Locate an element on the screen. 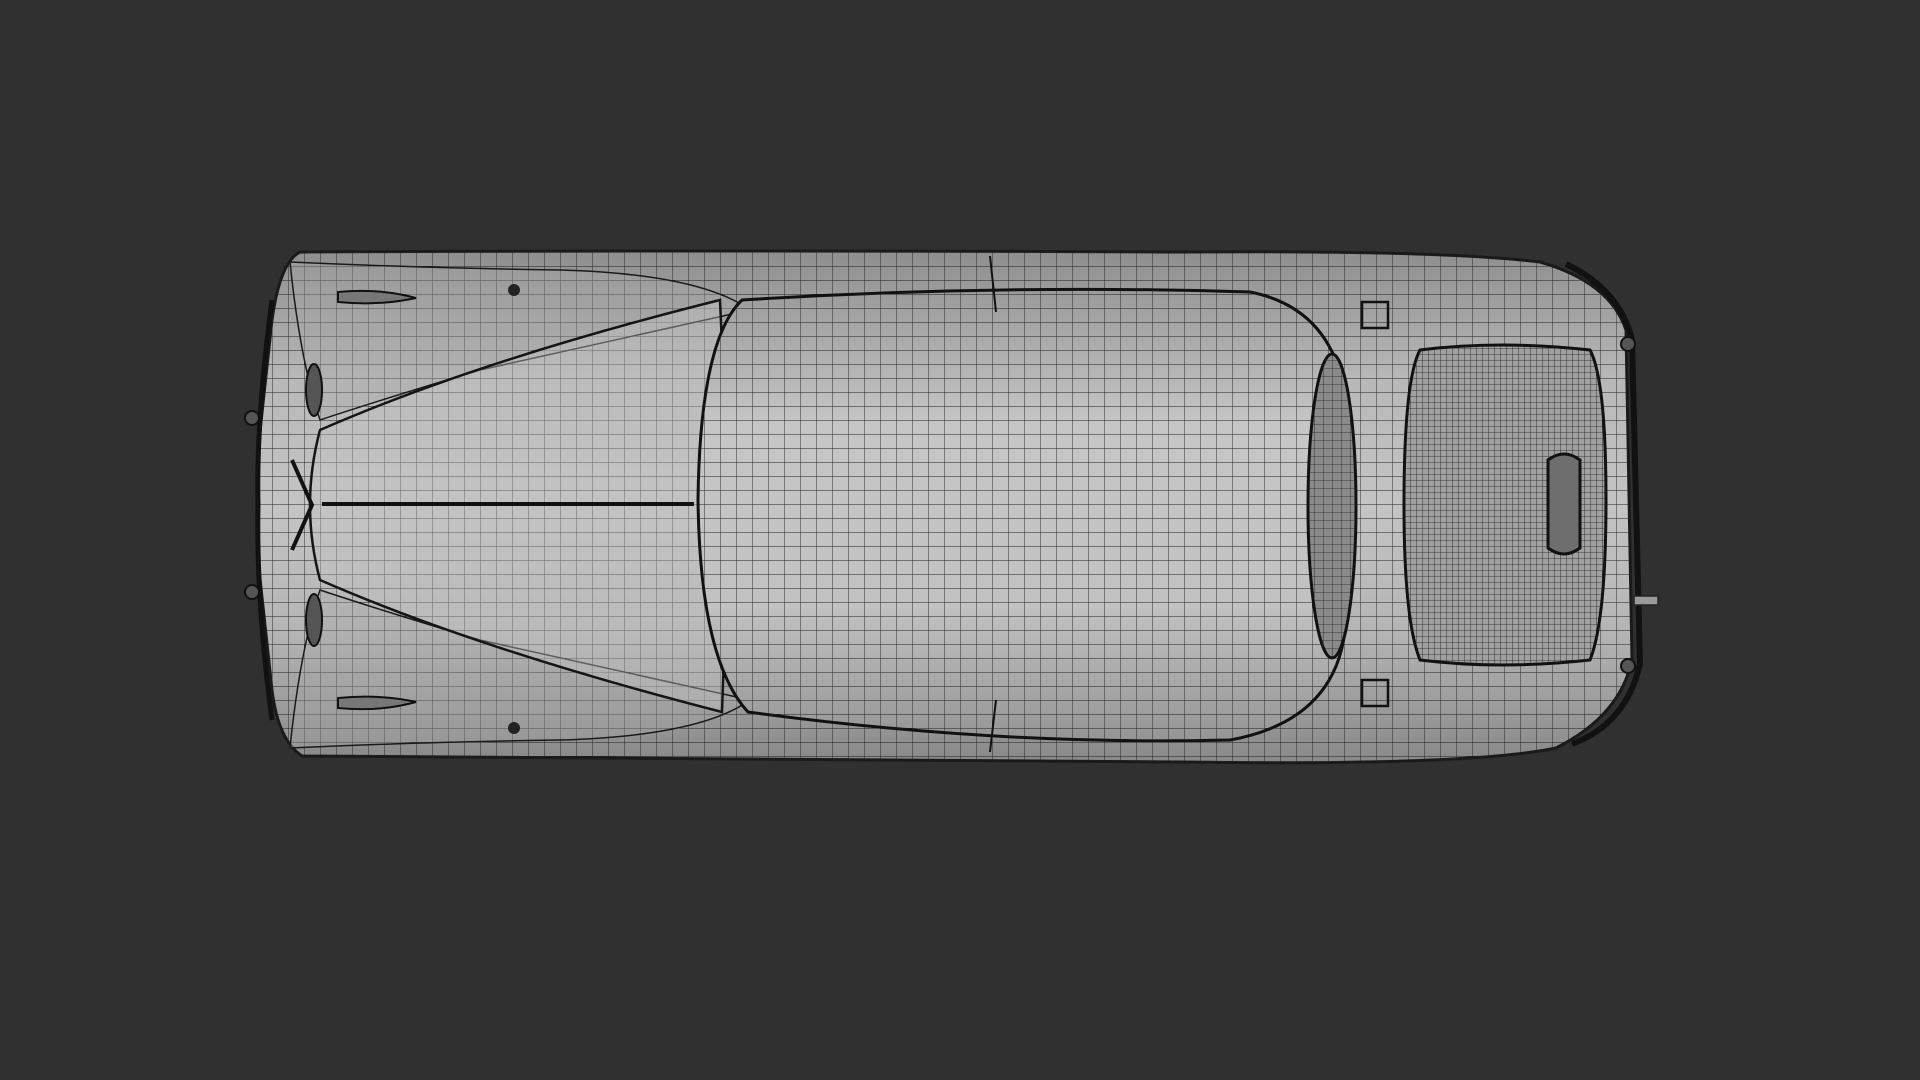 Image resolution: width=1920 pixels, height=1080 pixels. exhaust-pipe is located at coordinates (1646, 600).